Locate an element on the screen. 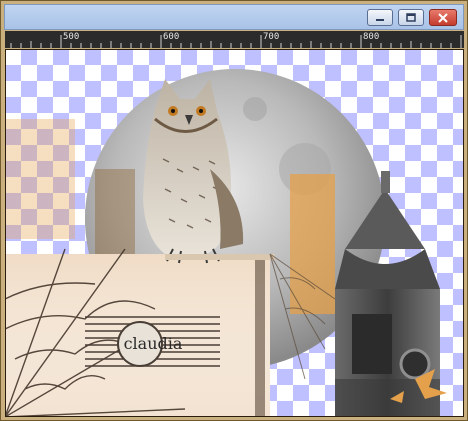  ruler-label-600: 600 is located at coordinates (171, 37).